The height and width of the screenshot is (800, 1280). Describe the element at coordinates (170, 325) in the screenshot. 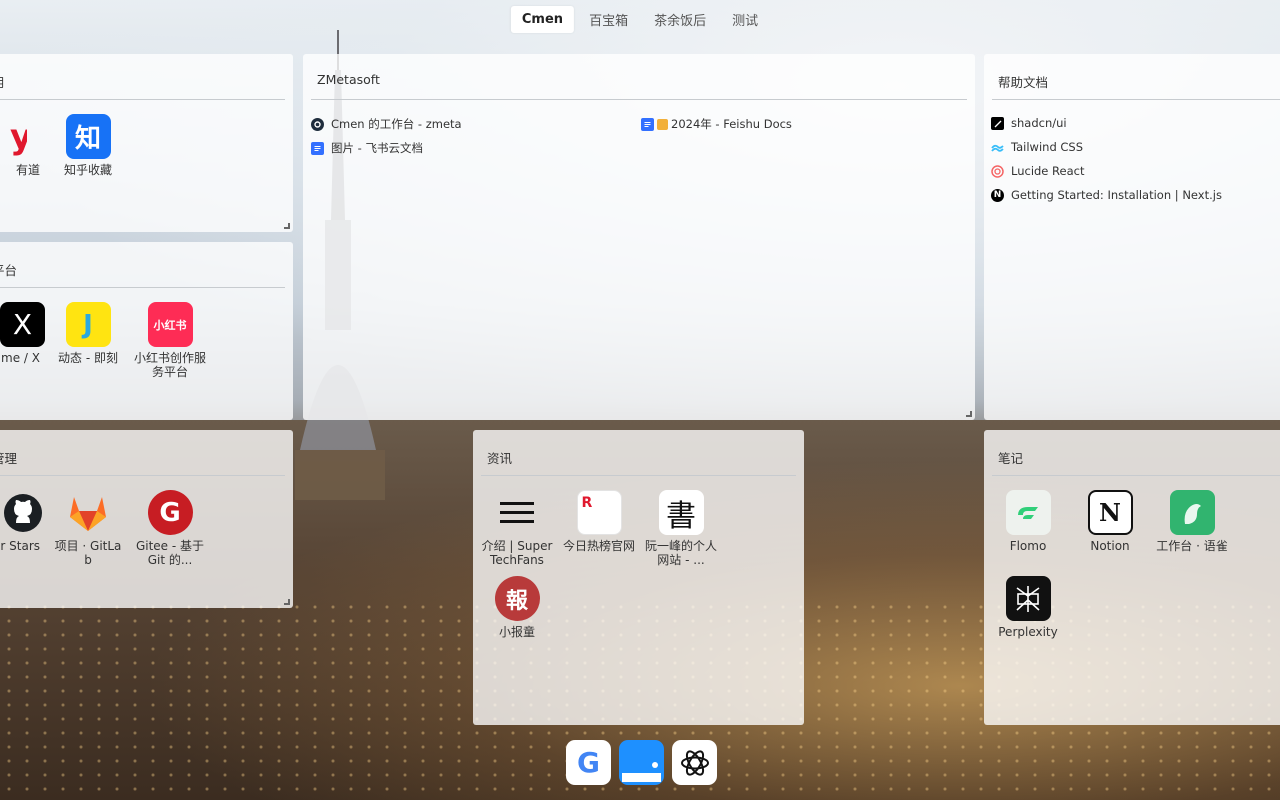

I see `xiaohongshu-glyph: 小红书` at that location.